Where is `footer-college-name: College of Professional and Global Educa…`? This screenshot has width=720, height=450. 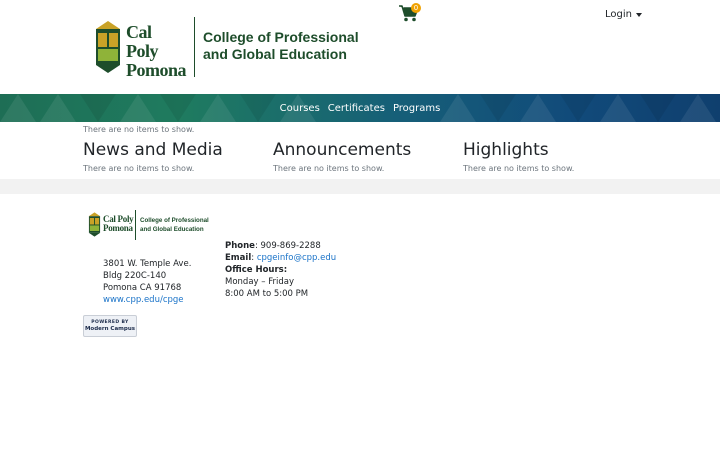 footer-college-name: College of Professional and Global Educa… is located at coordinates (175, 225).